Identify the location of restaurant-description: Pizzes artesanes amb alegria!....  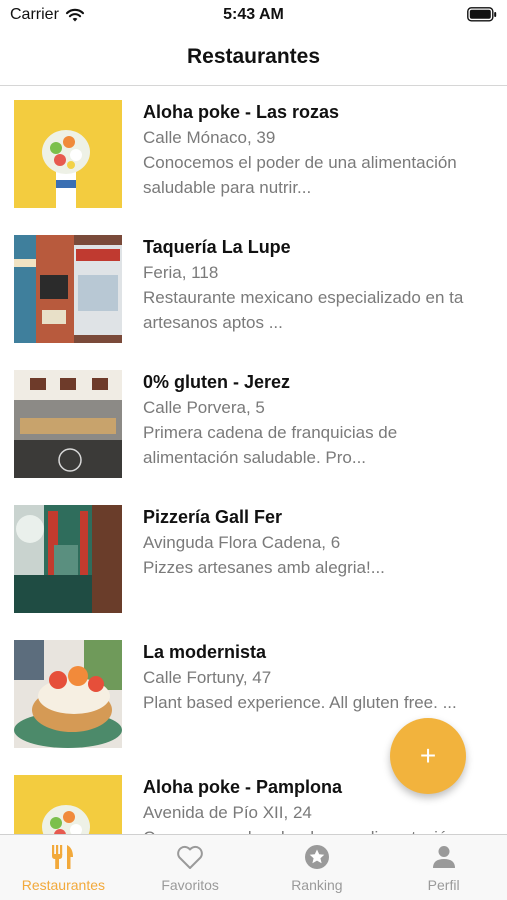
(325, 567).